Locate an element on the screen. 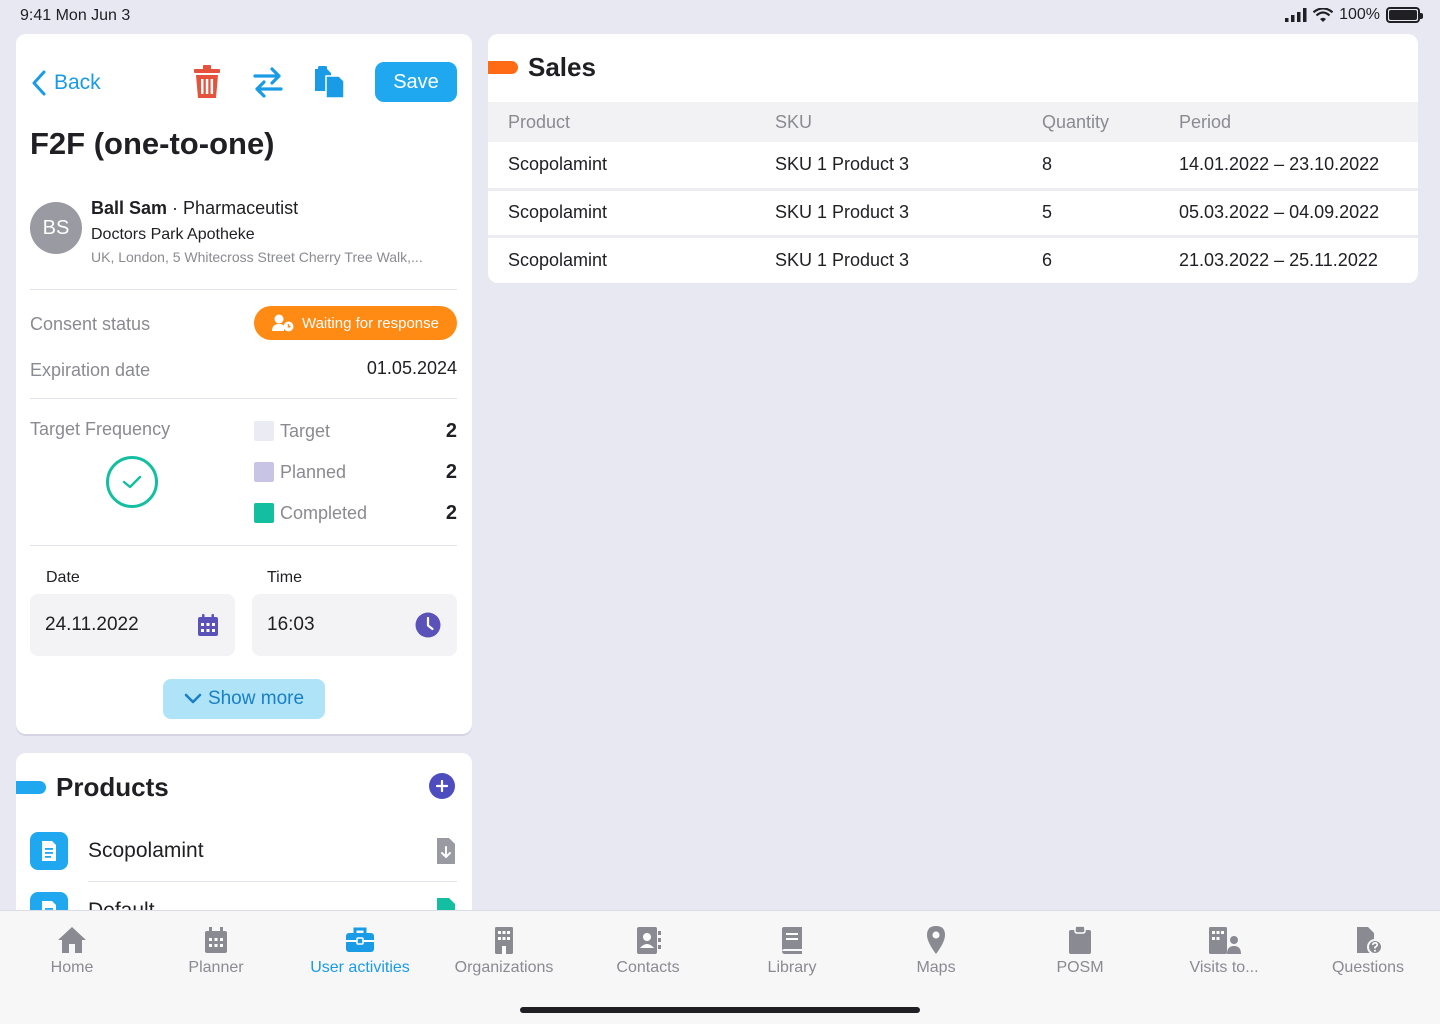 Image resolution: width=1440 pixels, height=1024 pixels. clock-icon is located at coordinates (428, 625).